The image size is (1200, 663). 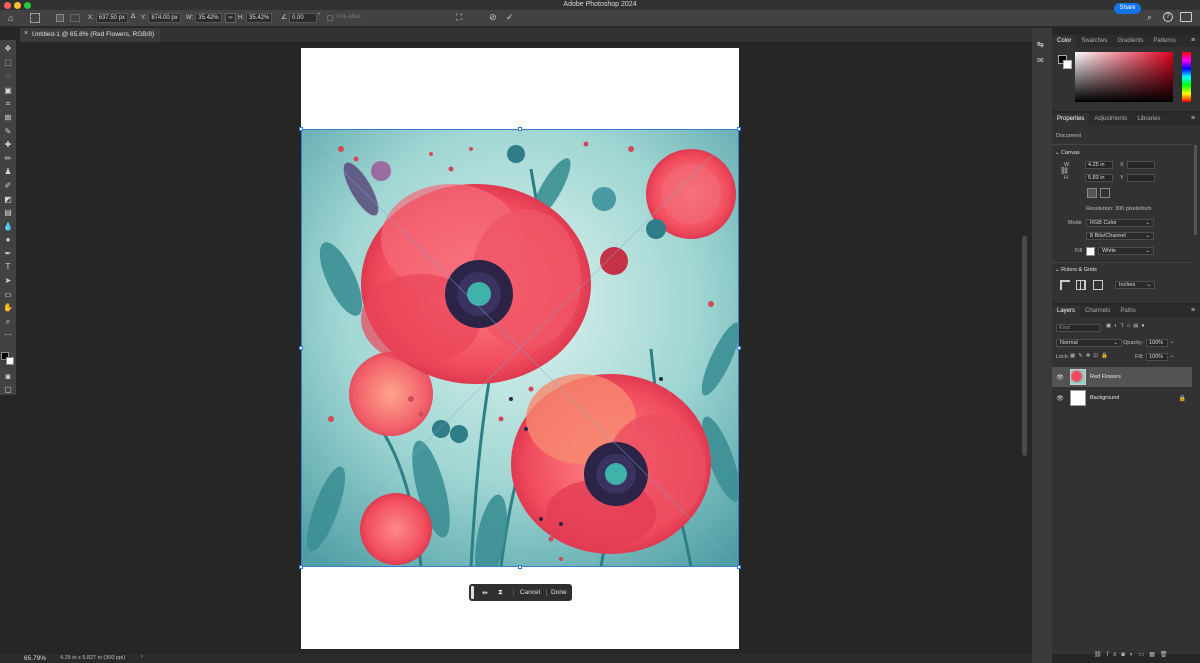 What do you see at coordinates (8, 132) in the screenshot?
I see `eyedropper-tool-icon: ✎` at bounding box center [8, 132].